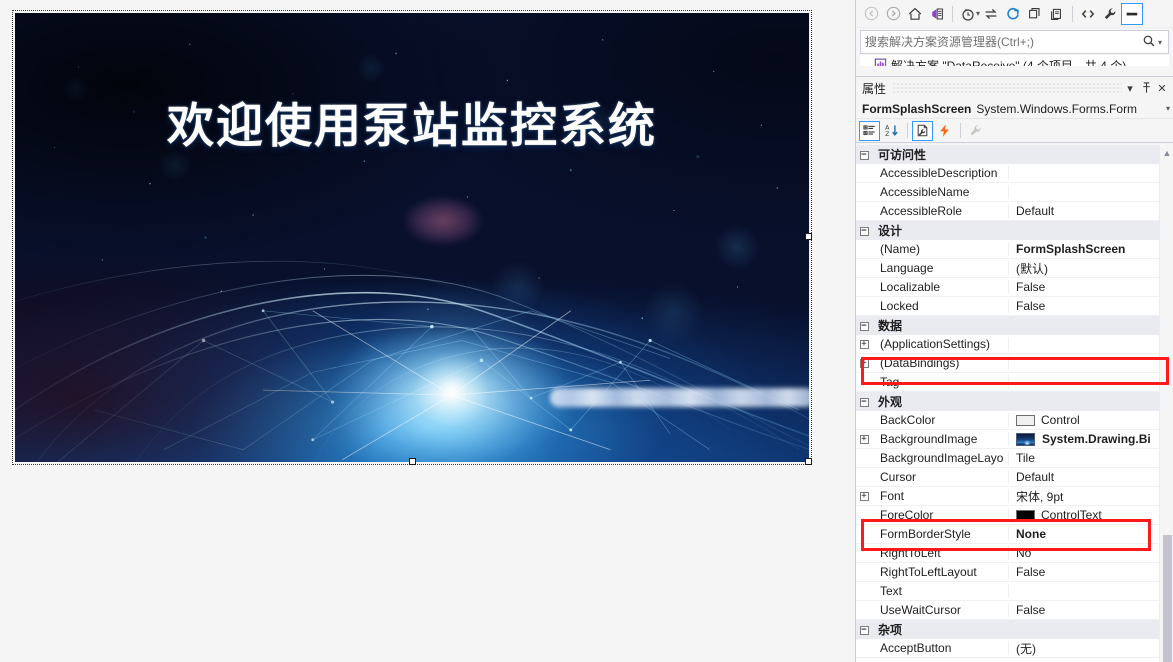 The width and height of the screenshot is (1173, 662). What do you see at coordinates (1014, 363) in the screenshot?
I see `property-row: + (DataBindings)` at bounding box center [1014, 363].